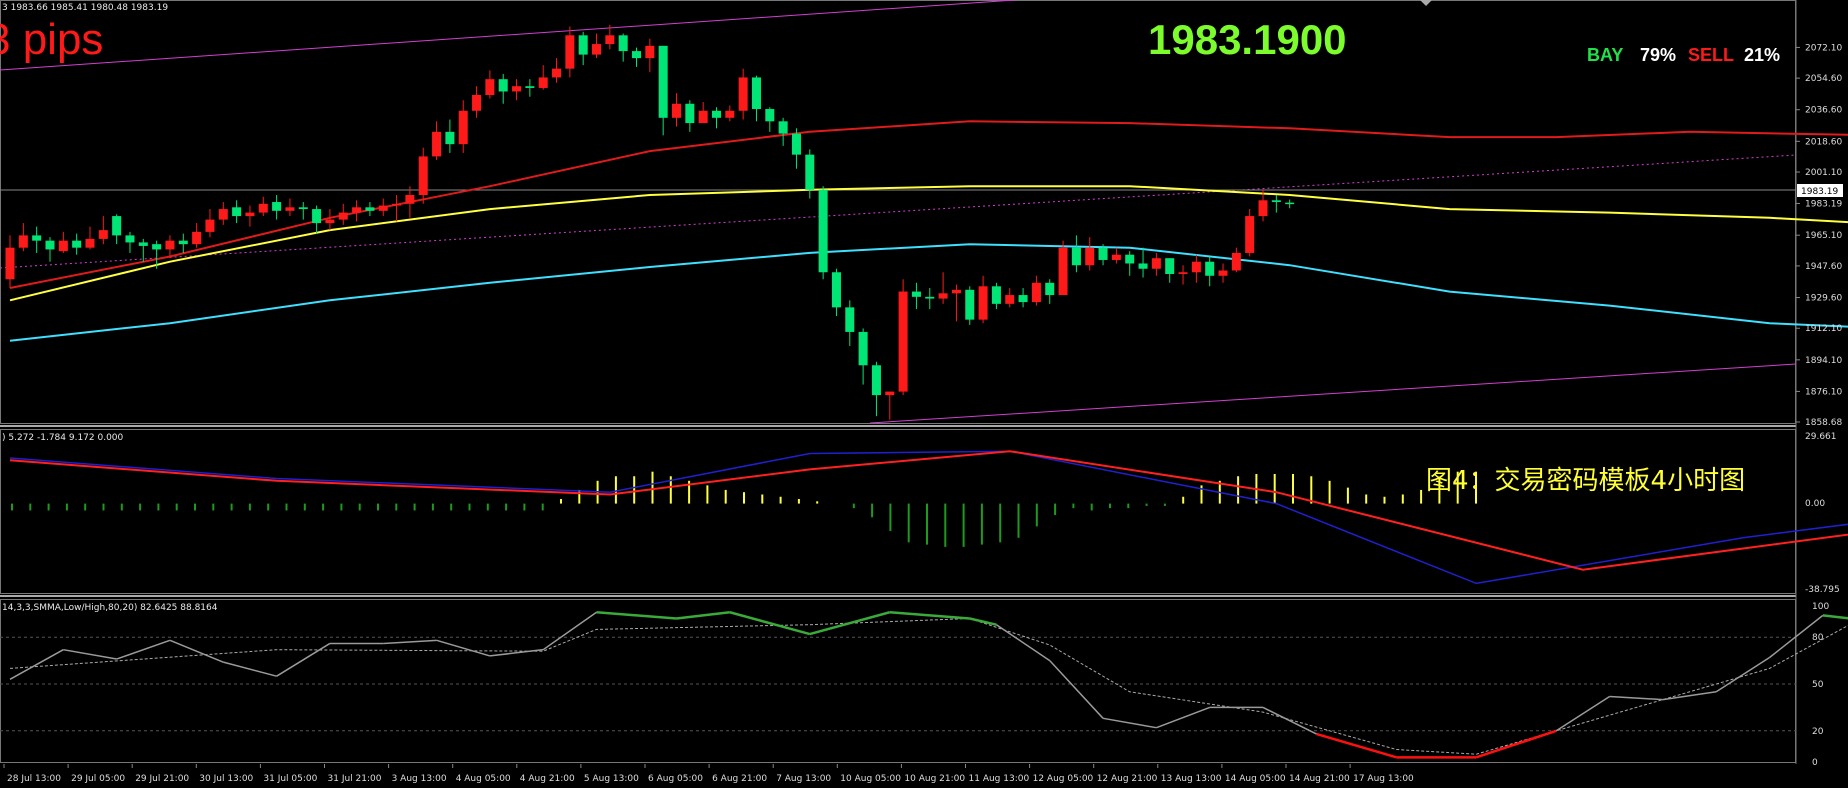  What do you see at coordinates (1823, 329) in the screenshot?
I see `price-tick-label: 1912.10` at bounding box center [1823, 329].